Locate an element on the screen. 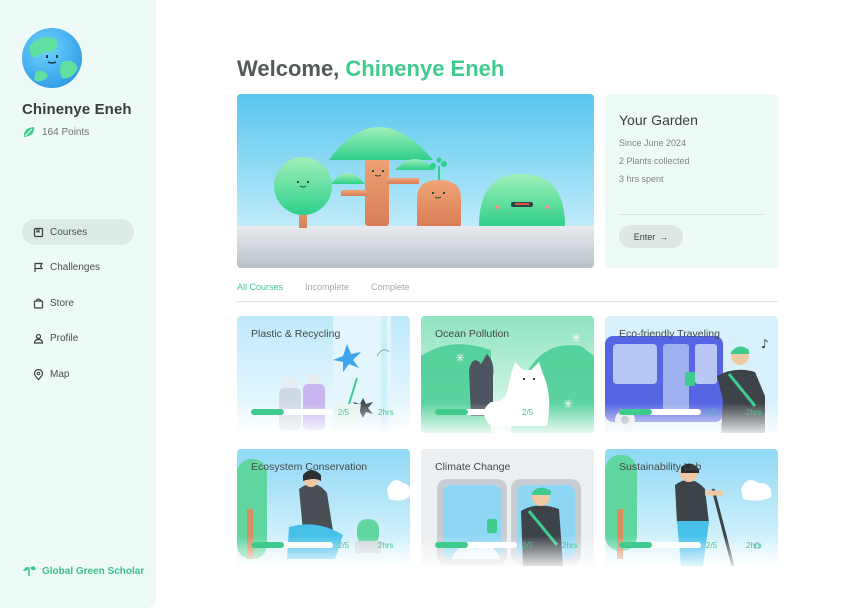 The width and height of the screenshot is (855, 608). user-icon is located at coordinates (38, 338).